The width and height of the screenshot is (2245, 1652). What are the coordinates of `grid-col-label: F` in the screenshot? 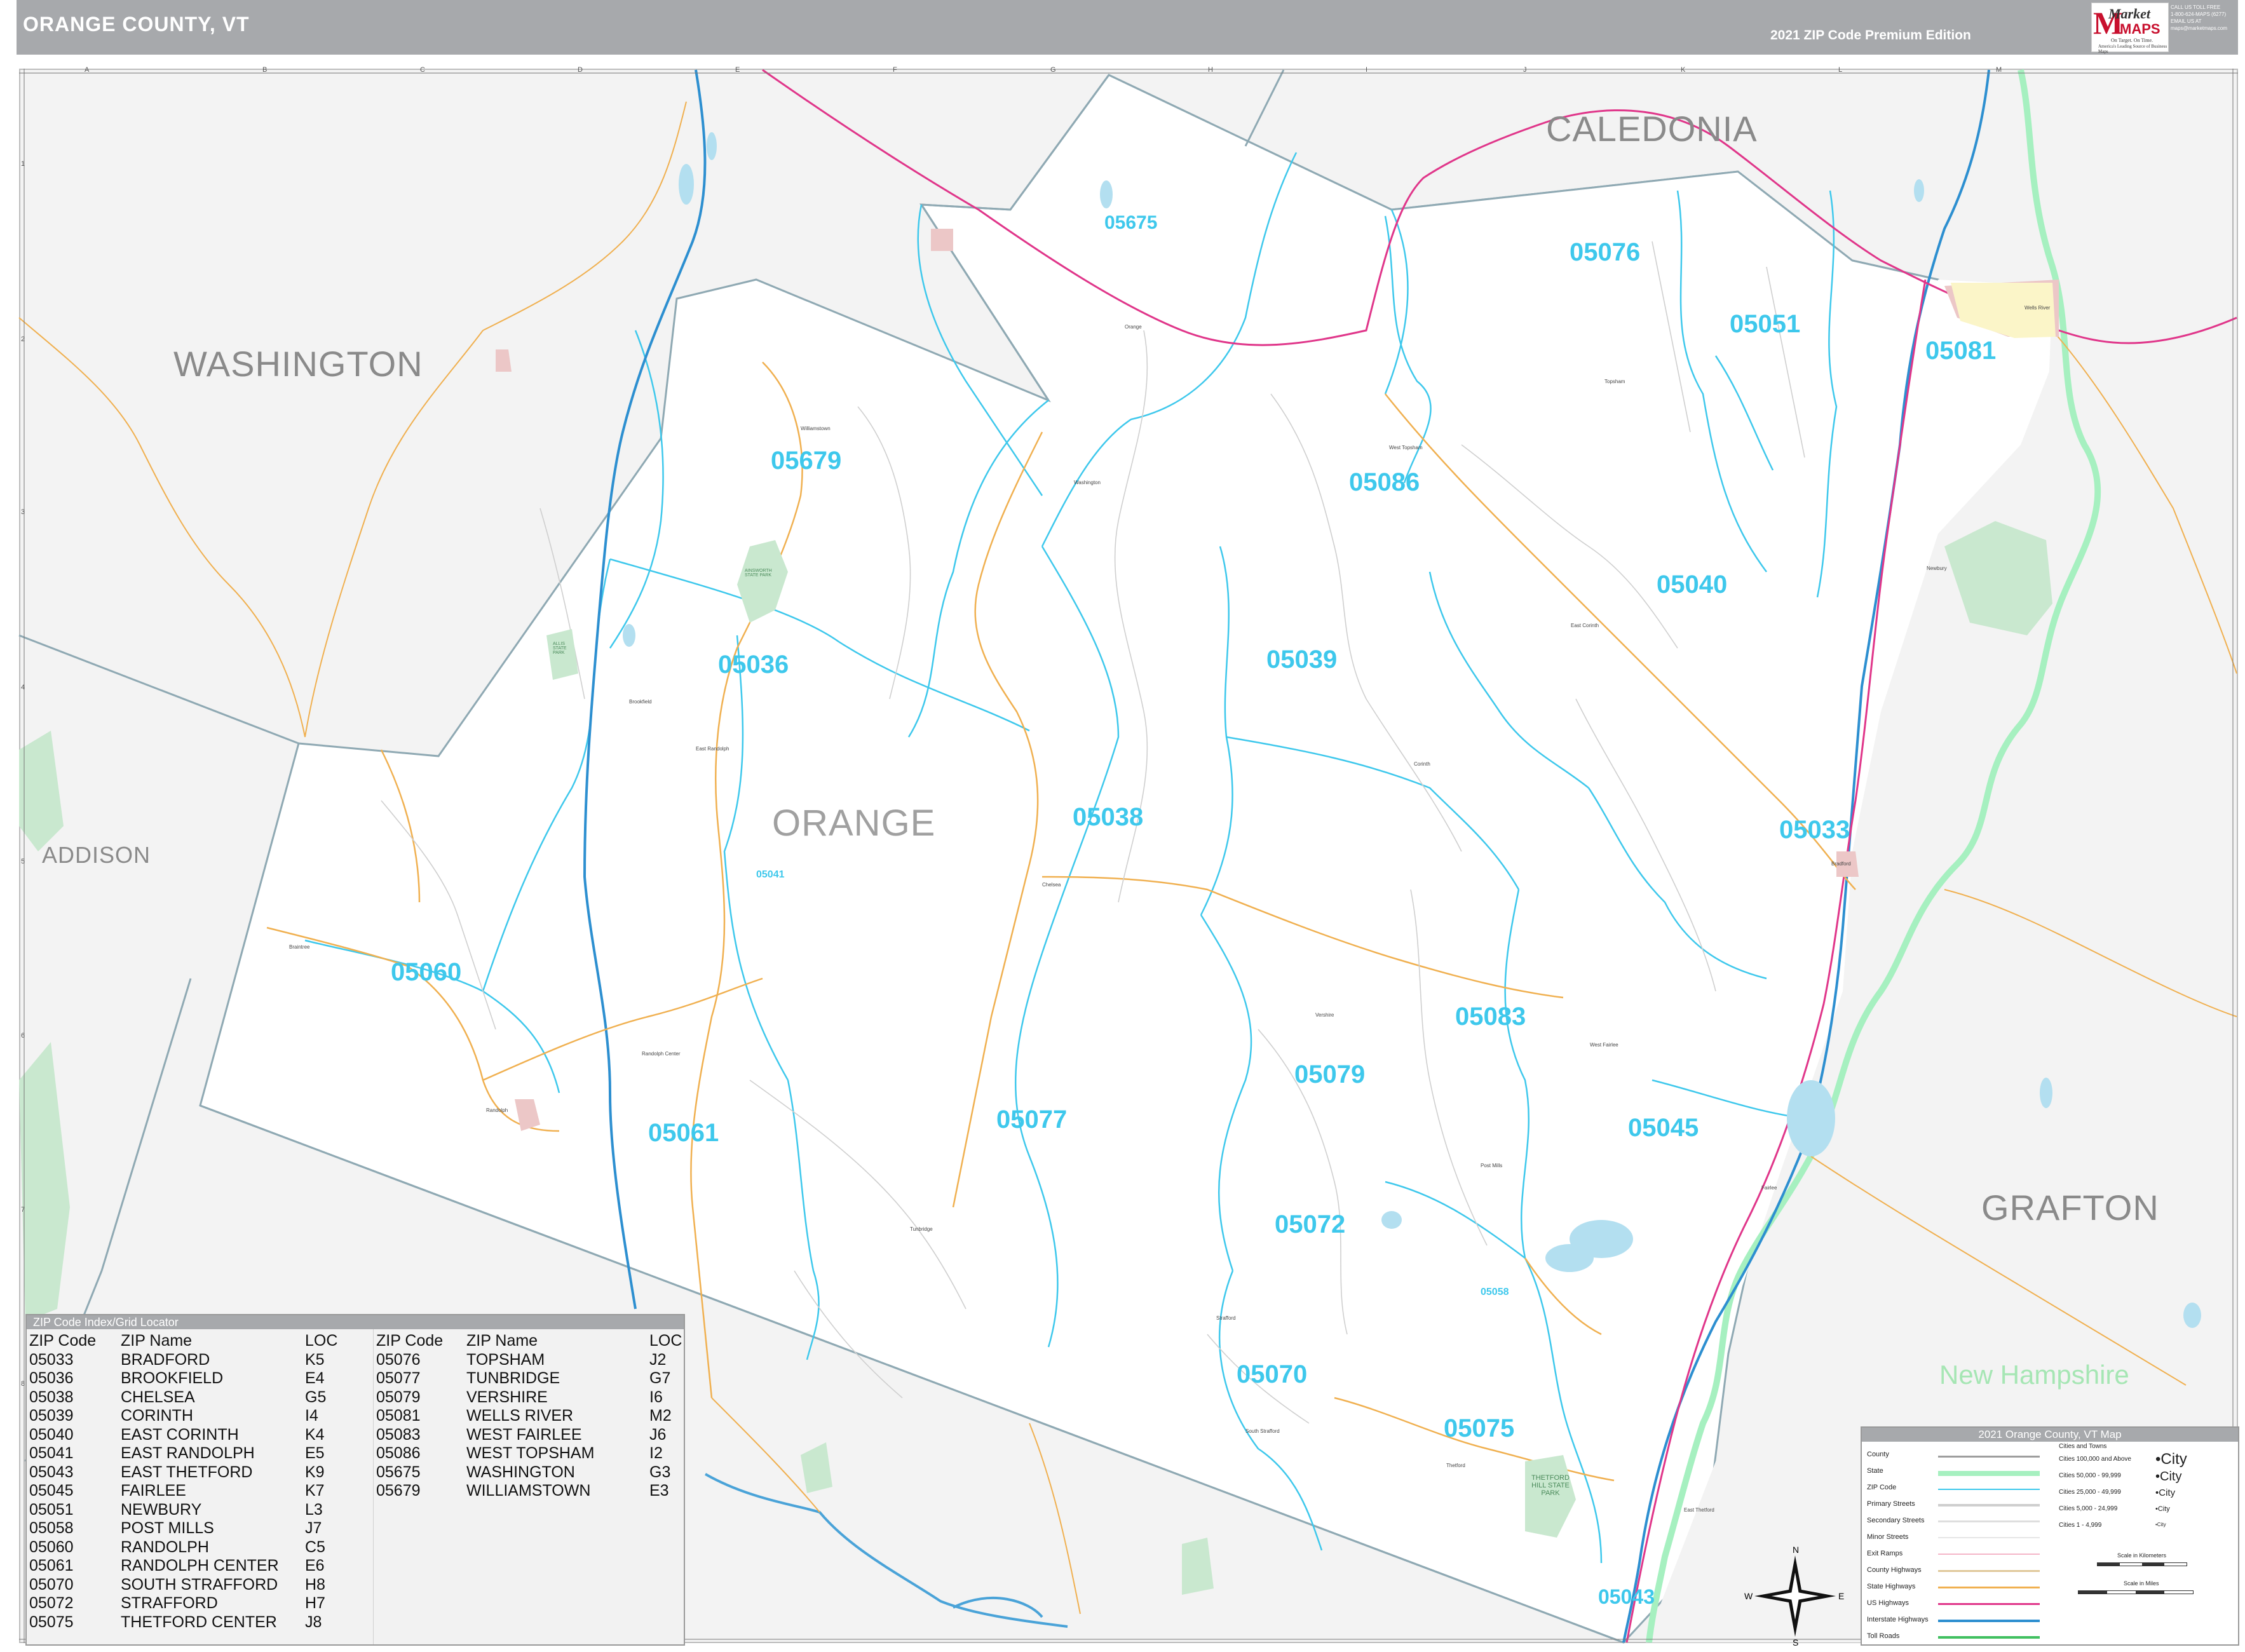 It's located at (895, 70).